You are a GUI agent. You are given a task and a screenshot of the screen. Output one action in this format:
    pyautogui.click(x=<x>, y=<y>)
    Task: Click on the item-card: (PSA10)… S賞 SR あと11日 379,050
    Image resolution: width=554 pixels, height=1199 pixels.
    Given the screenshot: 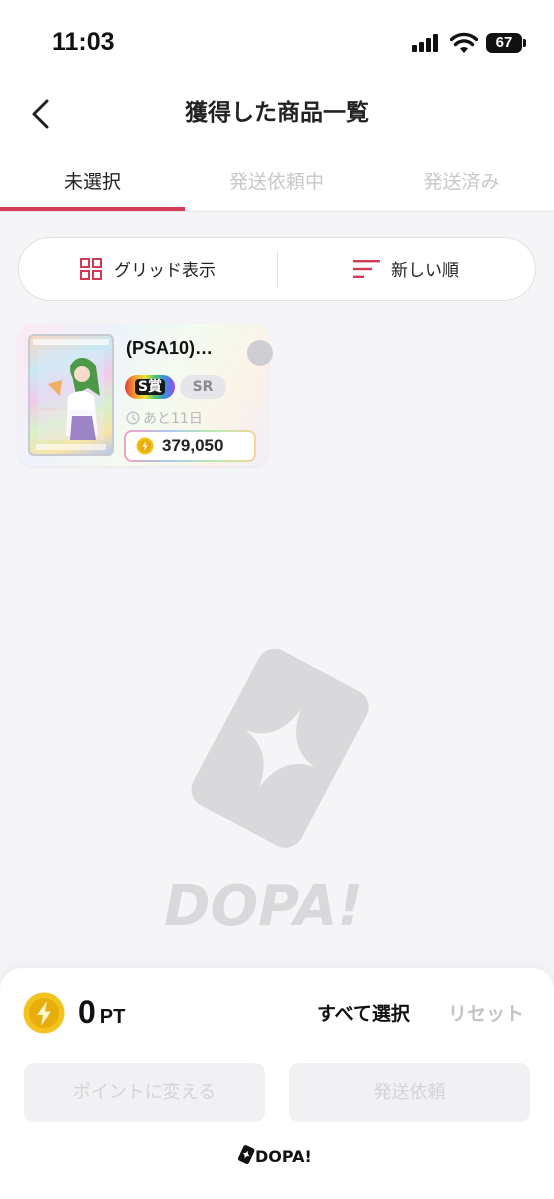 What is the action you would take?
    pyautogui.click(x=145, y=395)
    